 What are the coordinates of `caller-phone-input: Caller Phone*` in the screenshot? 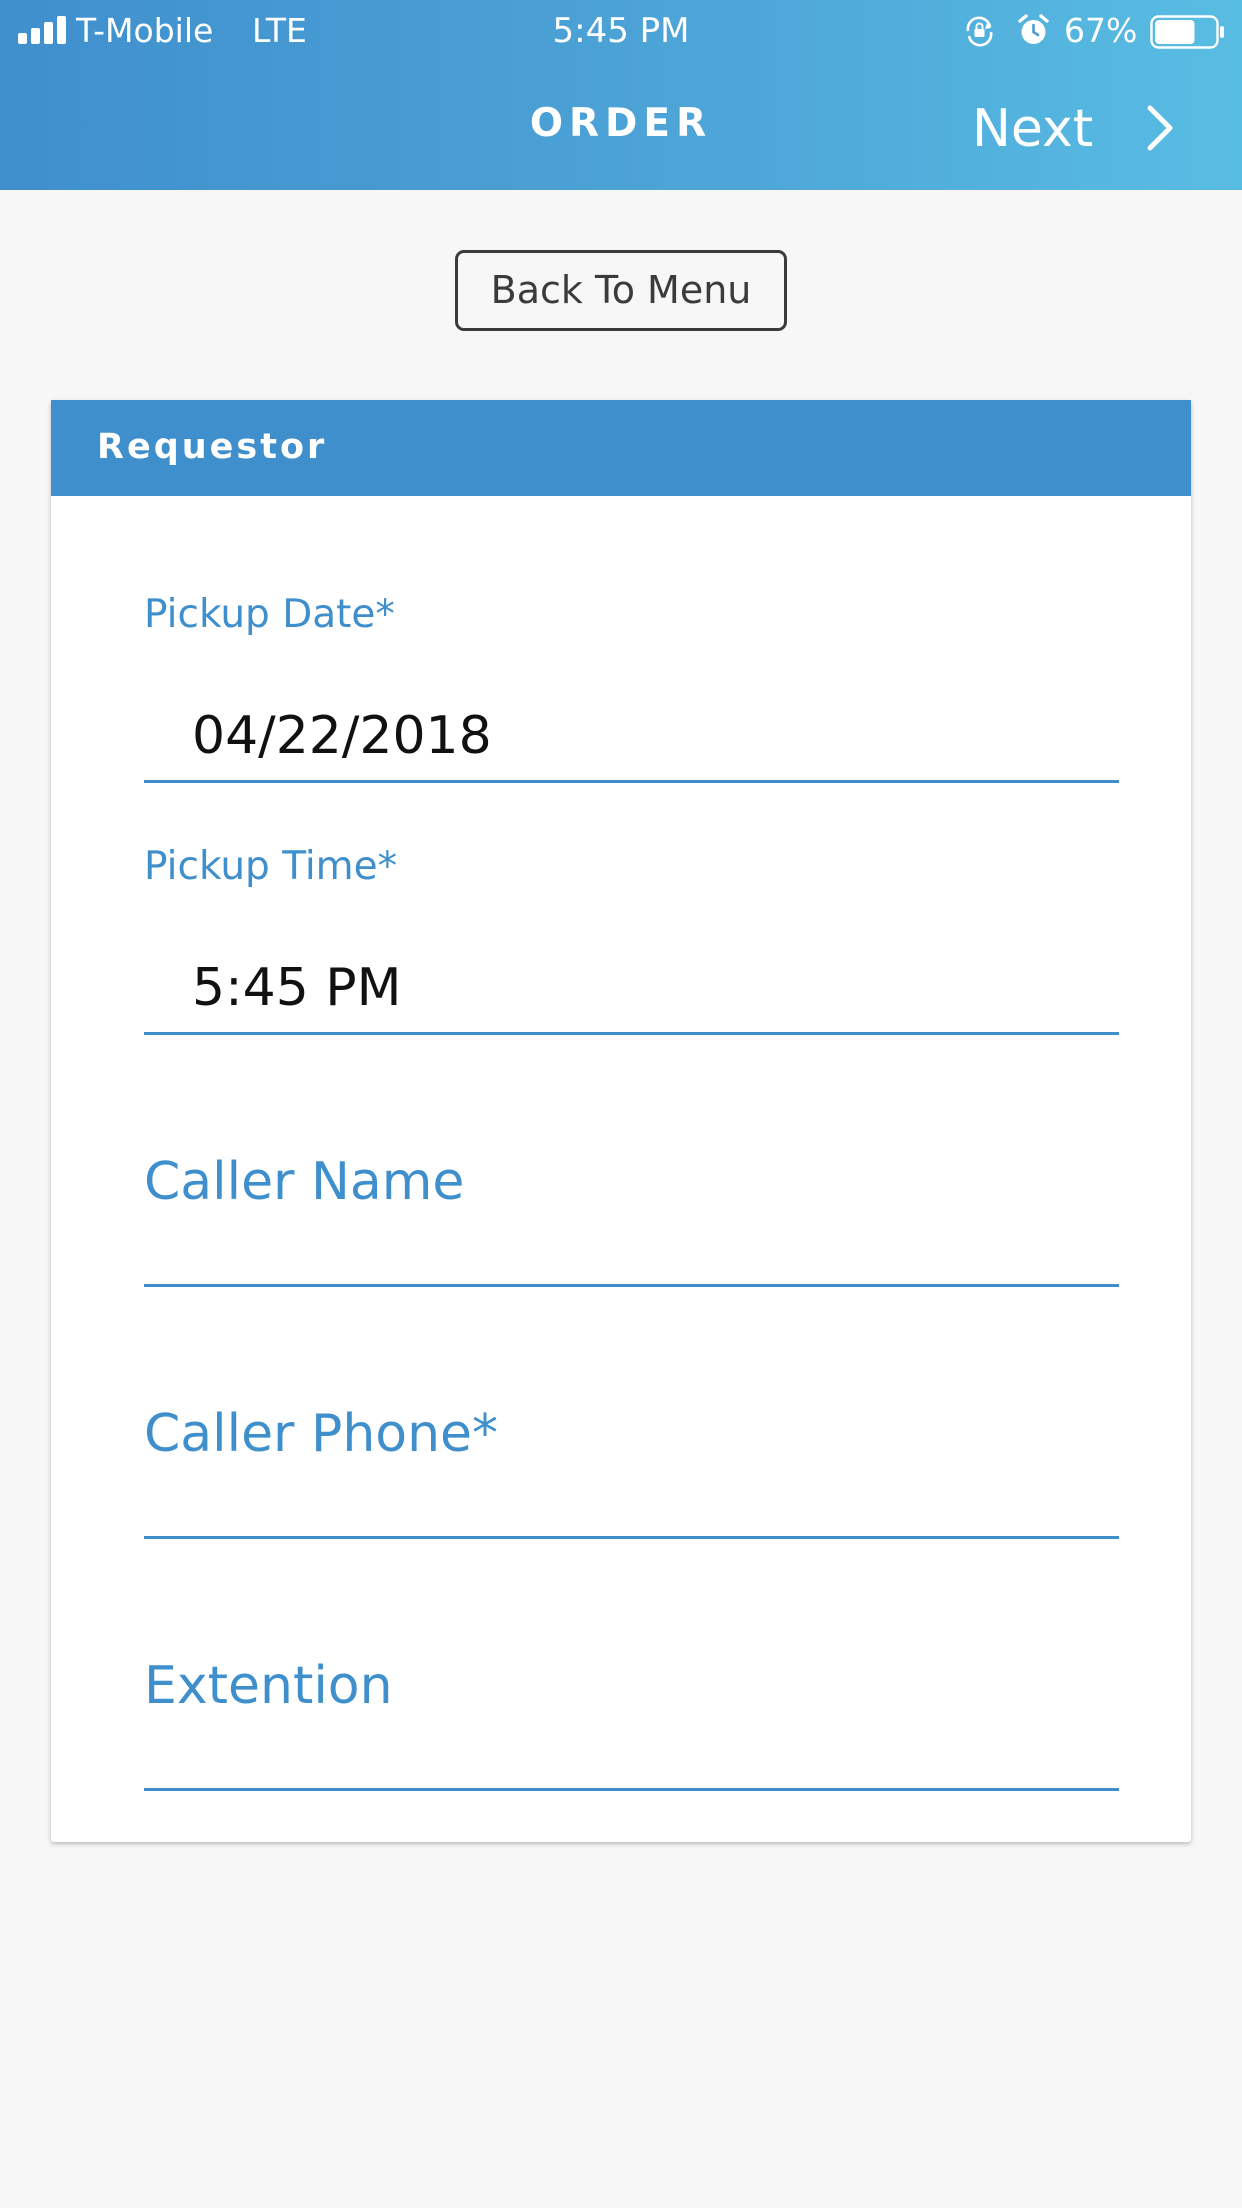 It's located at (631, 1477).